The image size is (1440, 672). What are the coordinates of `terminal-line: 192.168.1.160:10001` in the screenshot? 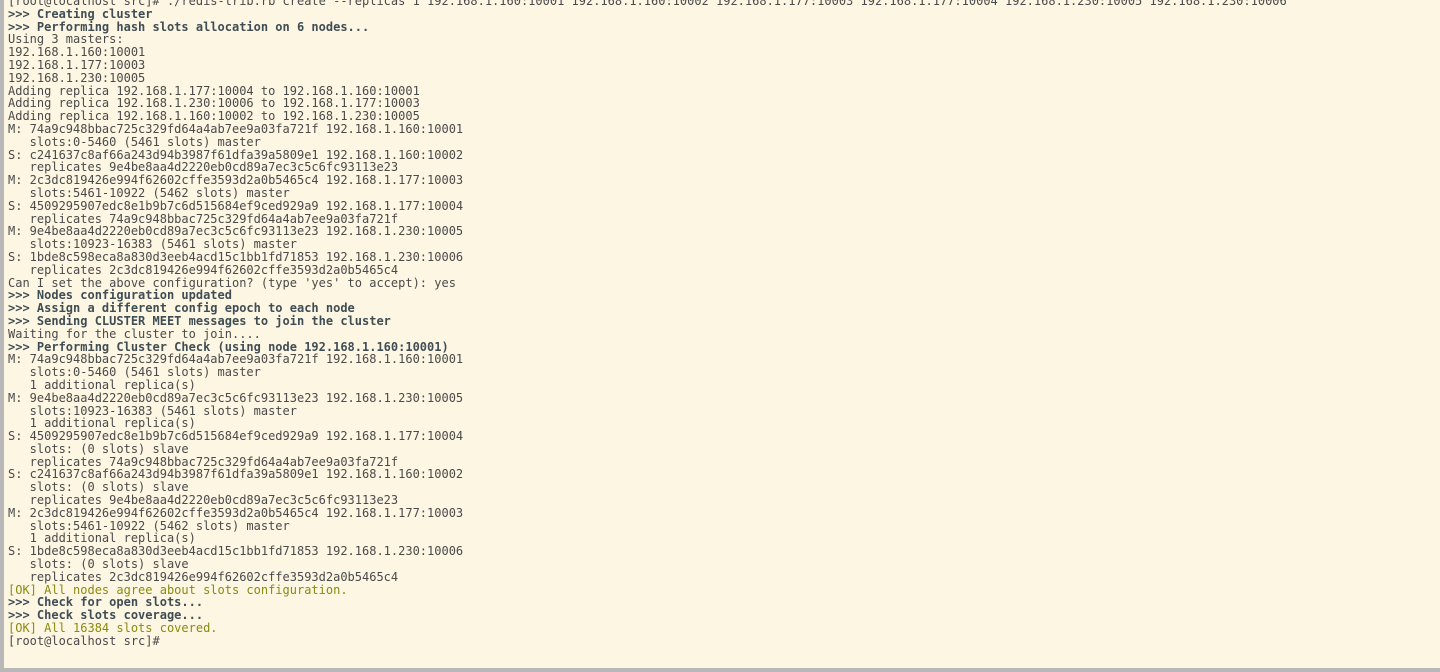 It's located at (77, 52).